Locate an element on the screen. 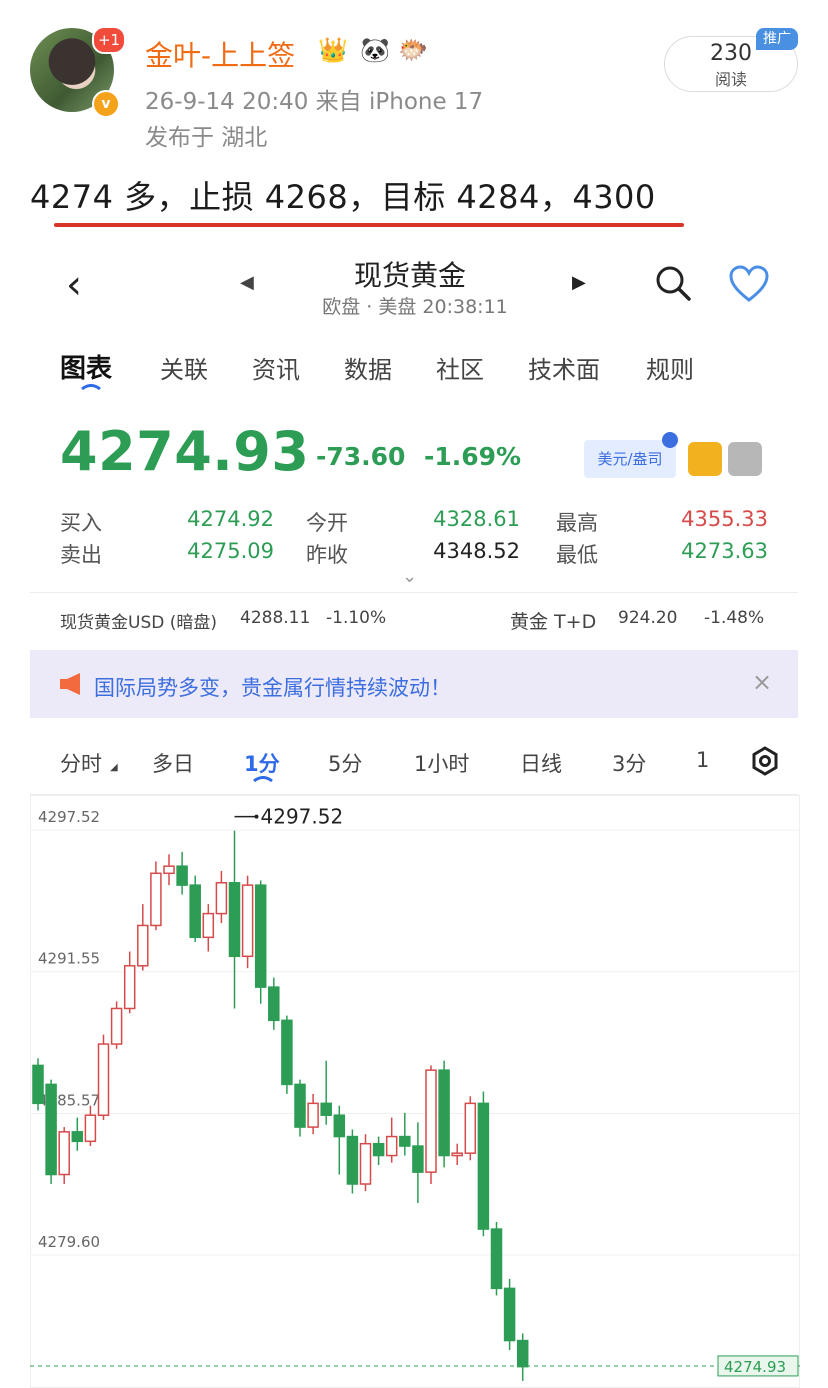 The width and height of the screenshot is (828, 1388). low-label: 最低 is located at coordinates (577, 555).